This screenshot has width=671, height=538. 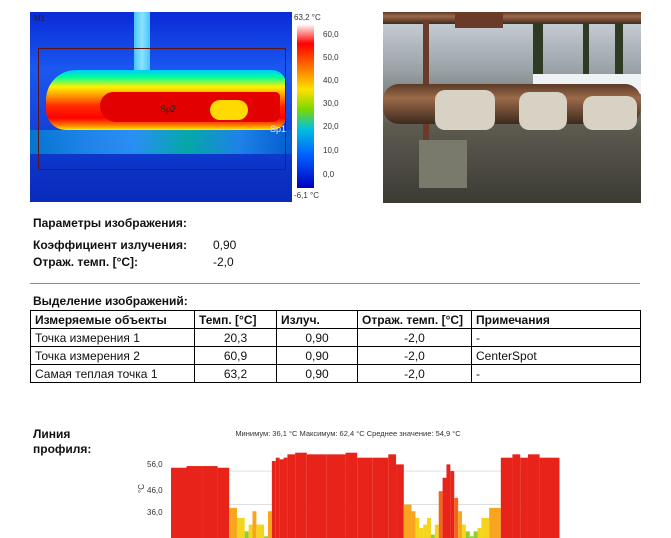 I want to click on profile-plot, so click(x=365, y=495).